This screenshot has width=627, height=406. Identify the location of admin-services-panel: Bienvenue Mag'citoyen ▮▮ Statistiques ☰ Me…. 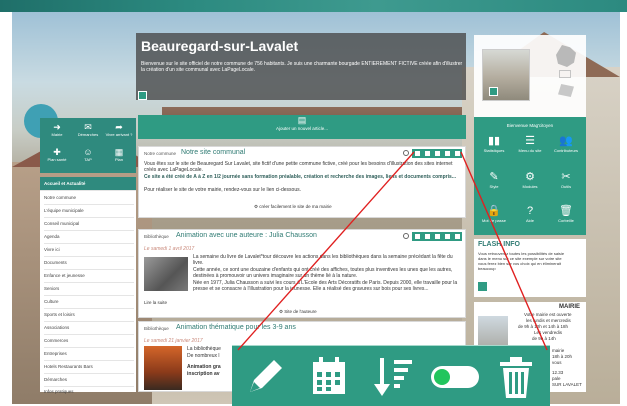
(530, 176).